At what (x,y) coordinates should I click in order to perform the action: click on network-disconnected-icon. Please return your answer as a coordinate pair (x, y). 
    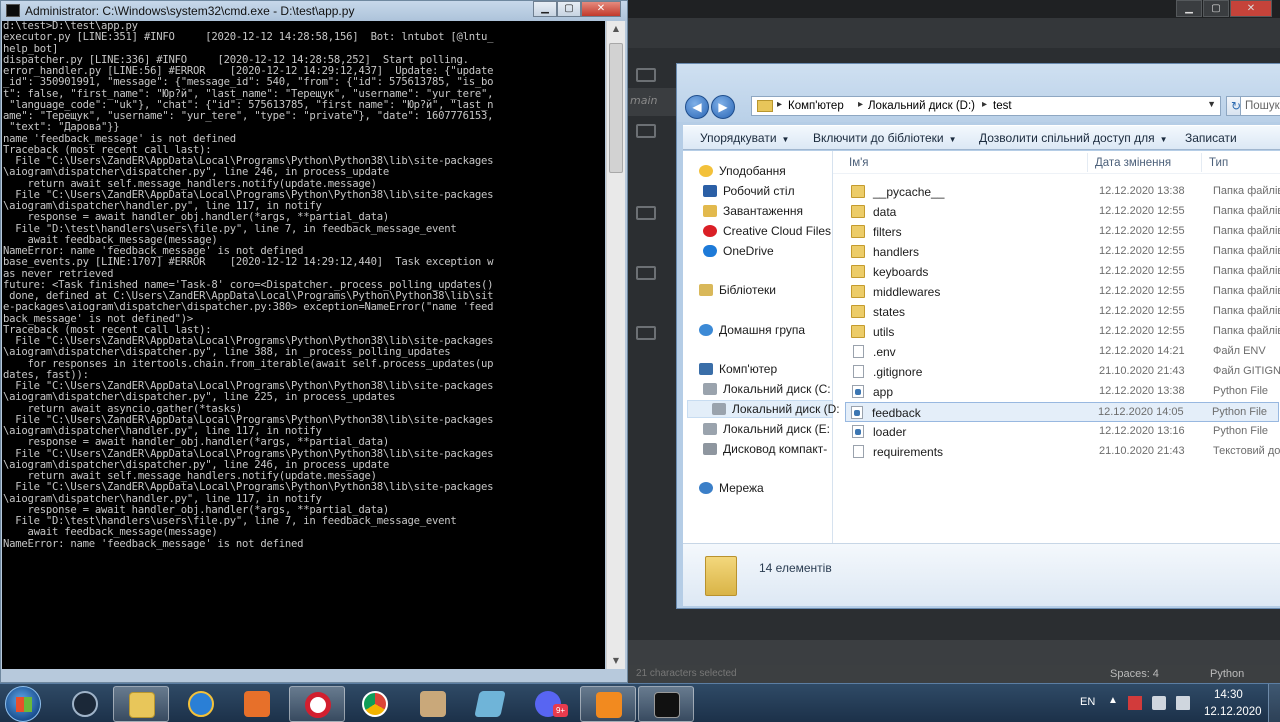
    Looking at the image, I should click on (1135, 703).